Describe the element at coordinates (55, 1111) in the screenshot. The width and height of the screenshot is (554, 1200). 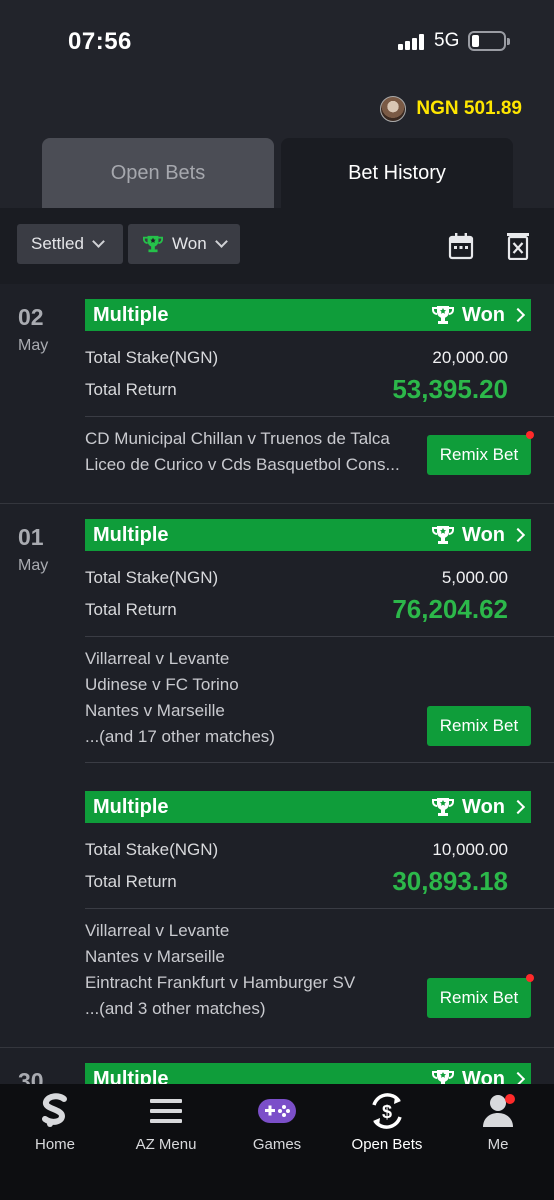
I see `sportybet-logo-icon` at that location.